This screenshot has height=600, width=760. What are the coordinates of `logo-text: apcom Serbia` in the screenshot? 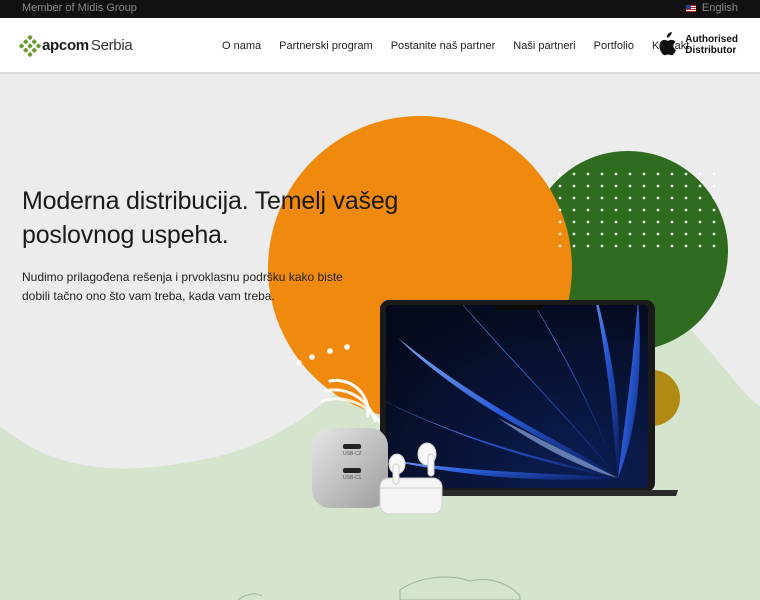 It's located at (87, 45).